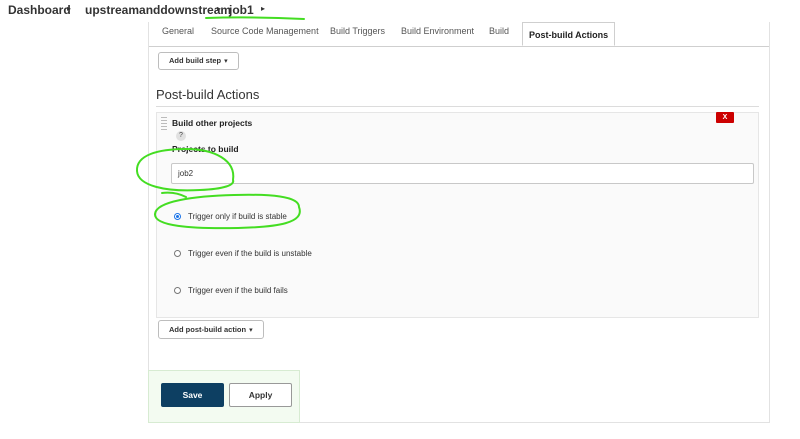  Describe the element at coordinates (457, 106) in the screenshot. I see `section-divider` at that location.